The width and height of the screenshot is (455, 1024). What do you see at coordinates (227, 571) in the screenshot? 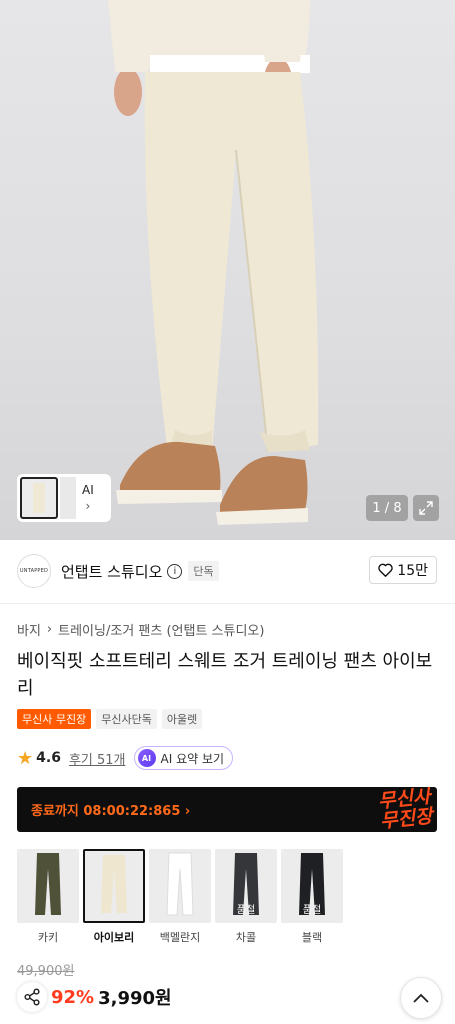
I see `brand-row: UNTAPPED 언탭트 스튜디오 i 단독 15만` at bounding box center [227, 571].